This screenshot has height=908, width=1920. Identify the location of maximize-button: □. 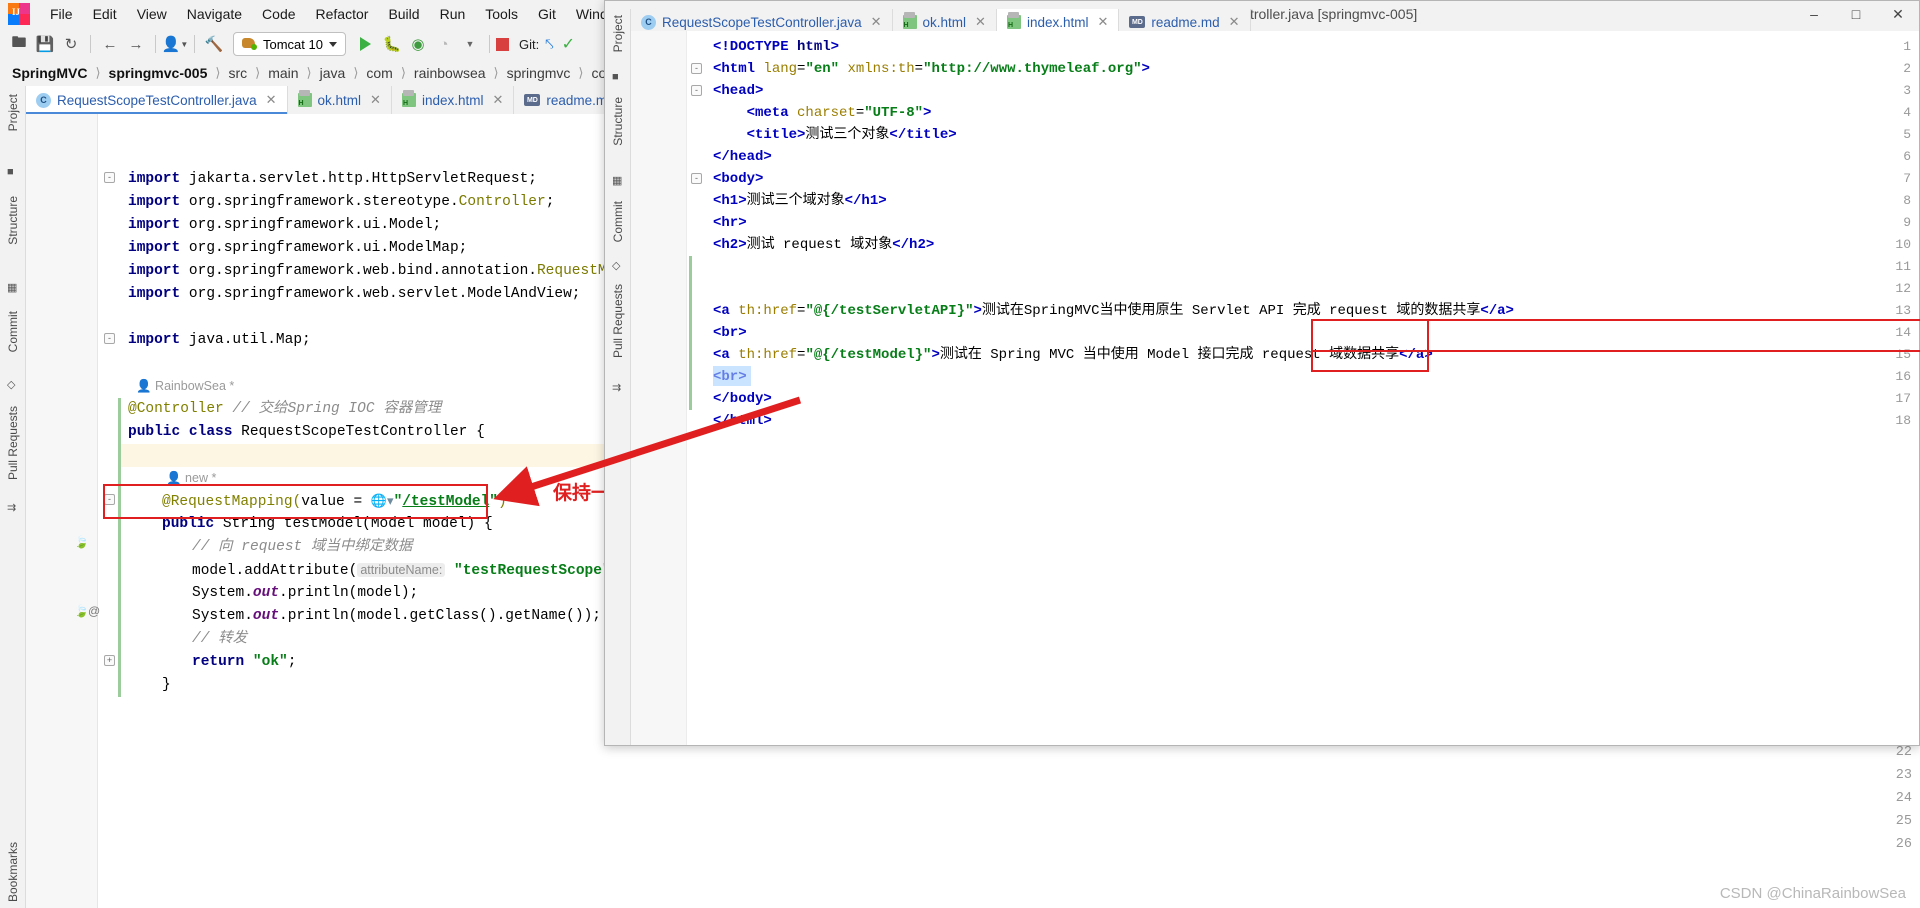
(1856, 14).